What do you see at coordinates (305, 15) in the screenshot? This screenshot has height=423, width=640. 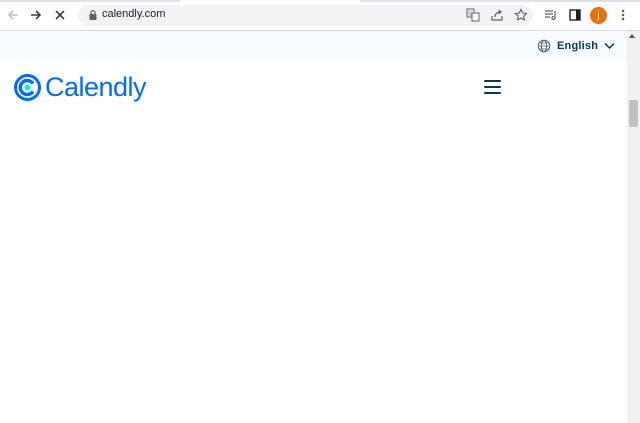 I see `address-bar: calendly.com G` at bounding box center [305, 15].